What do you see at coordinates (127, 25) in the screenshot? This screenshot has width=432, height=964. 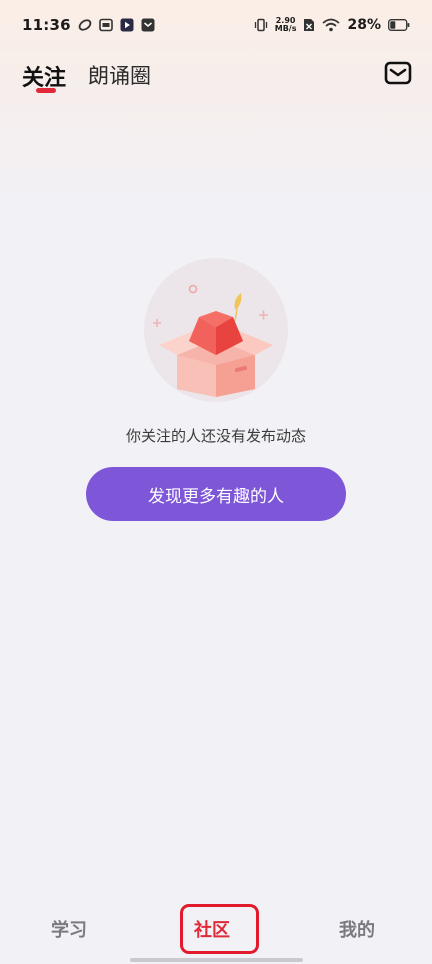 I see `play-notification-icon` at bounding box center [127, 25].